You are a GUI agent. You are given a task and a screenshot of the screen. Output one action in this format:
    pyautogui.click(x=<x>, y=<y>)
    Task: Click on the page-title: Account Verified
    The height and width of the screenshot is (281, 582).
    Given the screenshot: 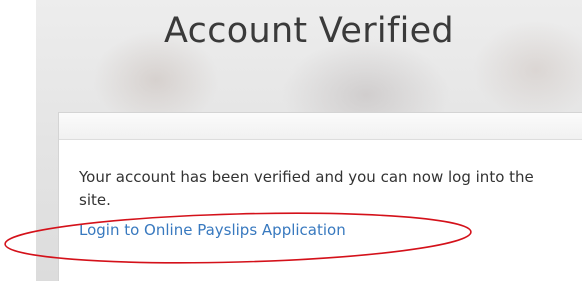 What is the action you would take?
    pyautogui.click(x=309, y=31)
    